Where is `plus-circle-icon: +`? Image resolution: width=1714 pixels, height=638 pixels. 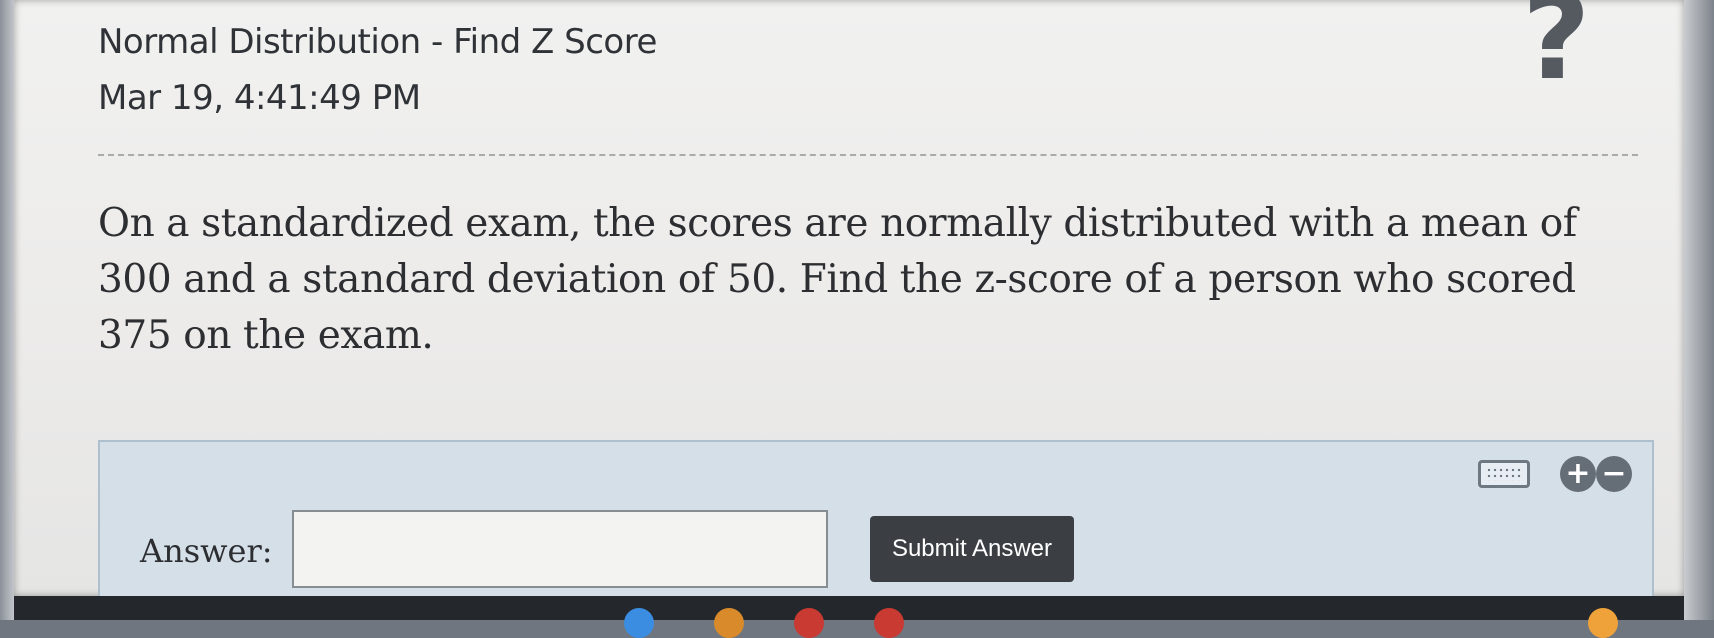 plus-circle-icon: + is located at coordinates (1578, 474).